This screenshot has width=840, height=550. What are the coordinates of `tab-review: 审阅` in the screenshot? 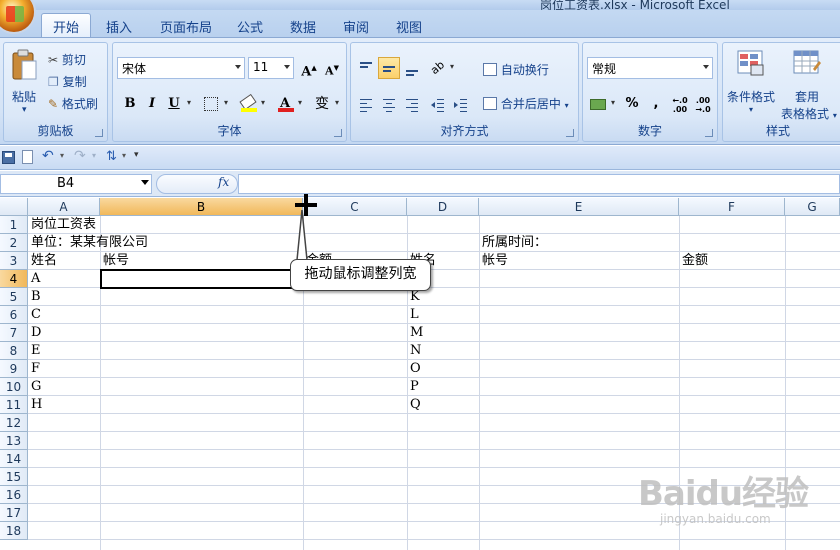 It's located at (356, 26).